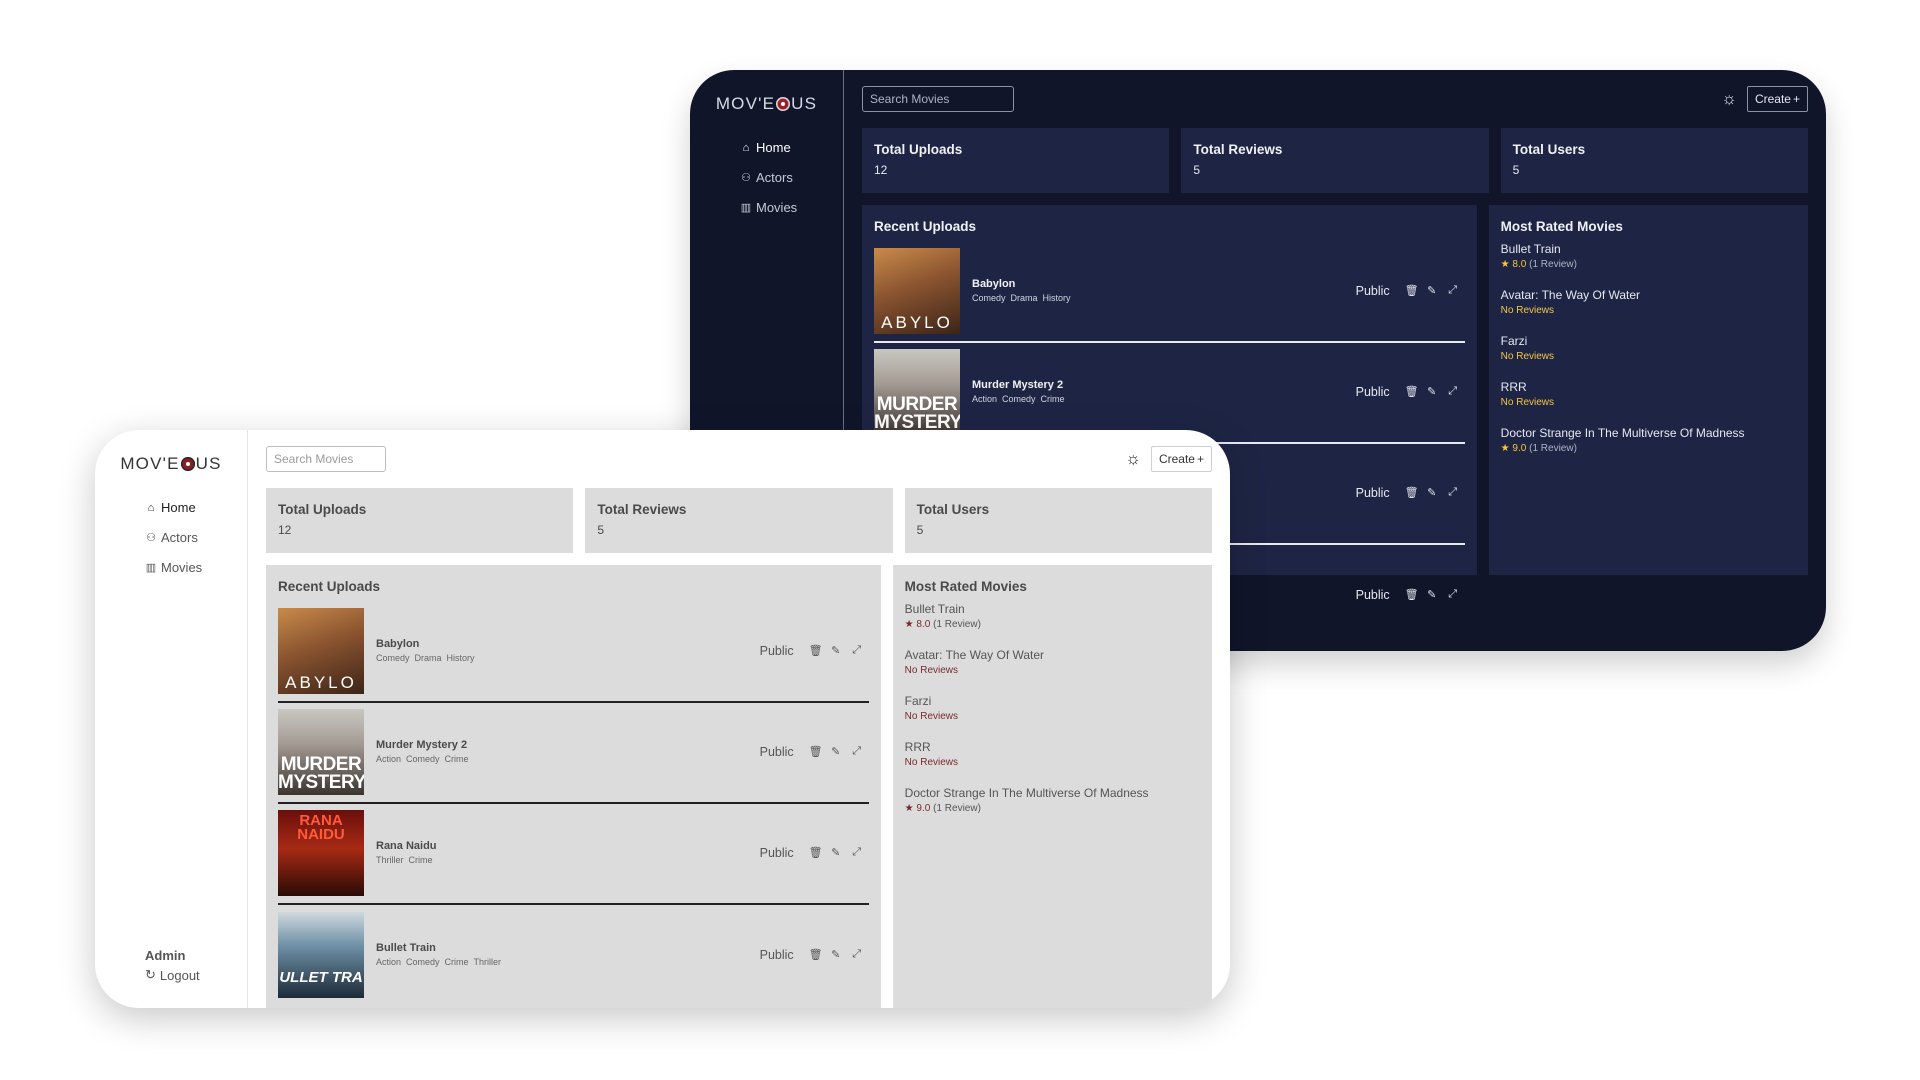 Image resolution: width=1920 pixels, height=1080 pixels. What do you see at coordinates (178, 507) in the screenshot?
I see `sidebar-item-label: Home` at bounding box center [178, 507].